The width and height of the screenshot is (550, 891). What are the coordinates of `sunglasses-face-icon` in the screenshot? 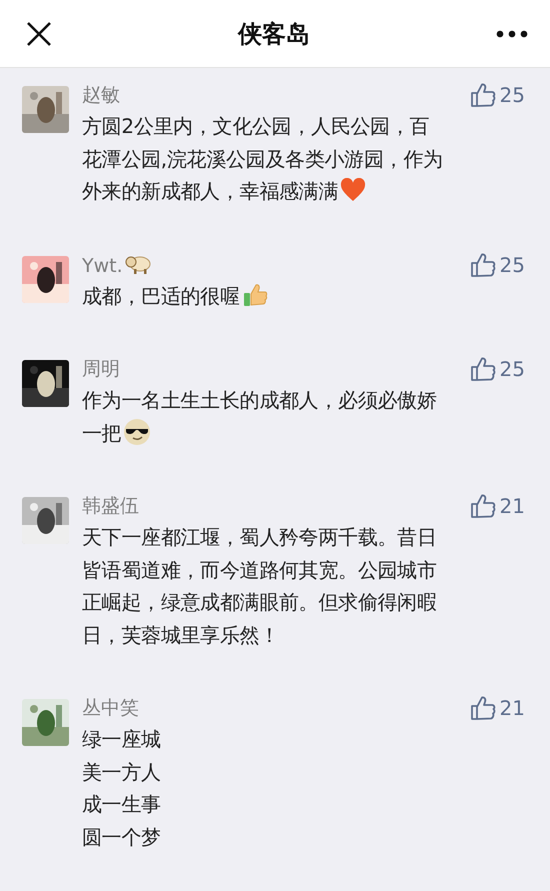 It's located at (137, 432).